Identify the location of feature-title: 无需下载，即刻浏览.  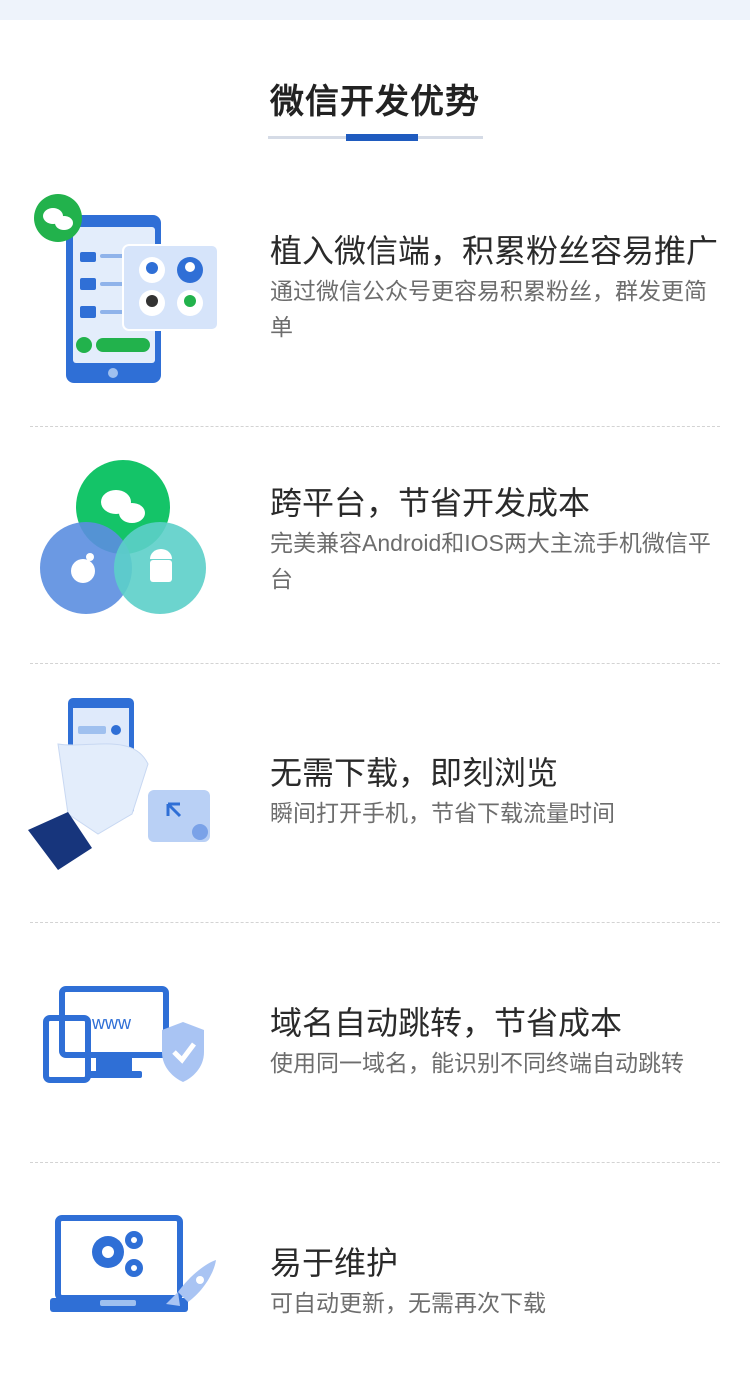
(414, 773).